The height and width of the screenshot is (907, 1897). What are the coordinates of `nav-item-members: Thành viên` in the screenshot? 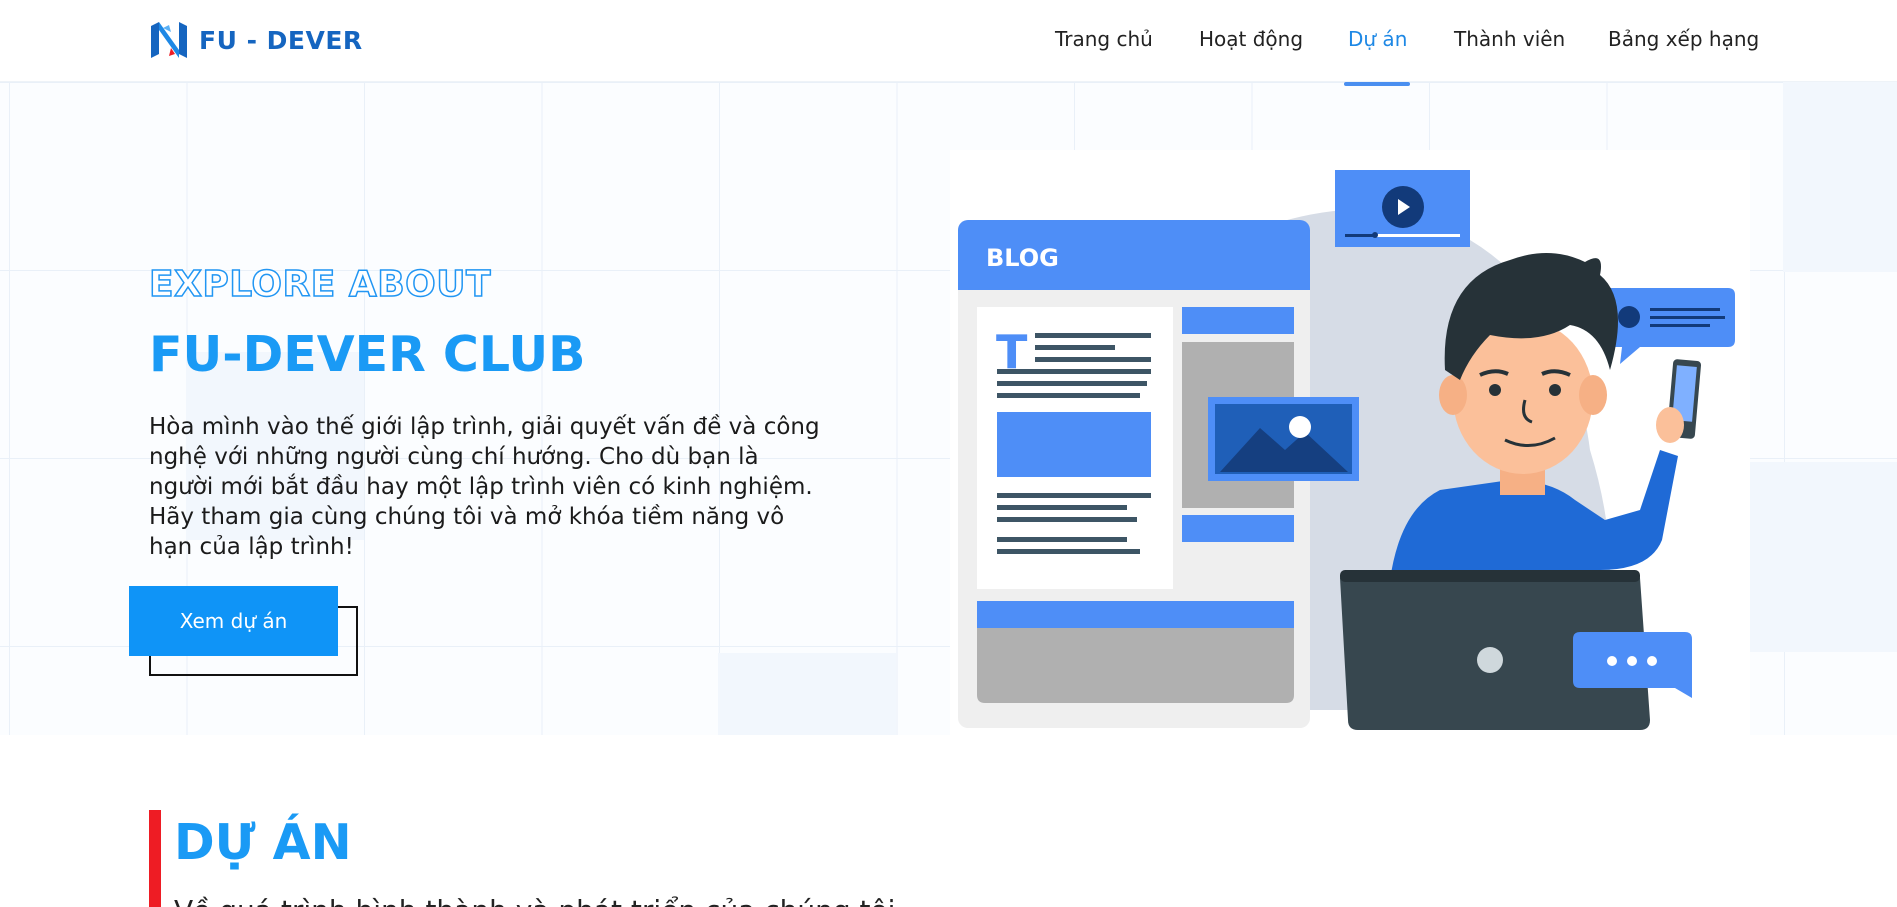 It's located at (1509, 39).